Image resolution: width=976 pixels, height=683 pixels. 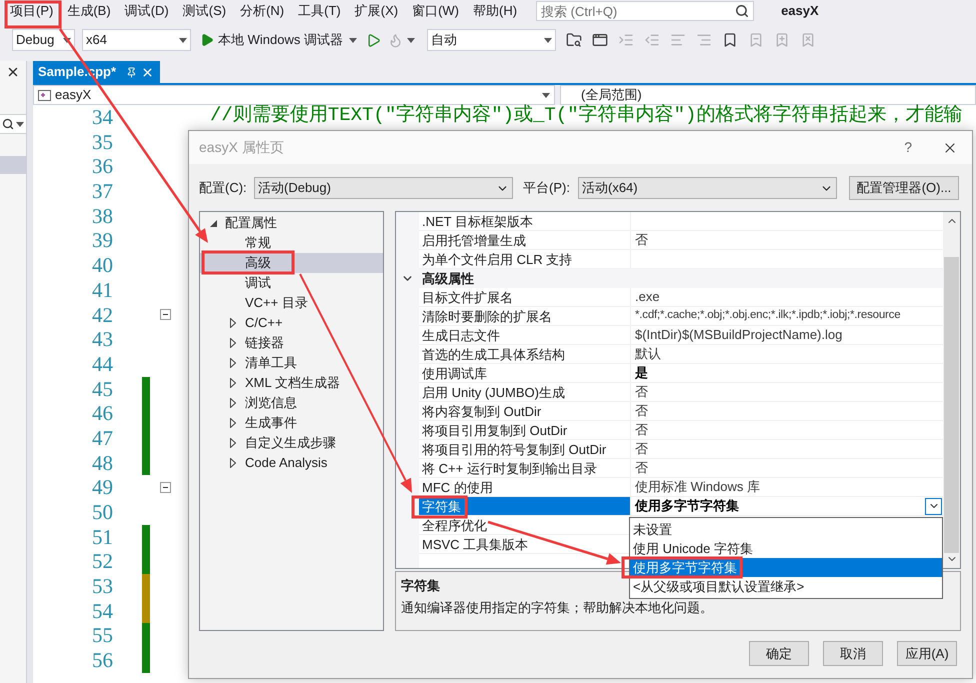 What do you see at coordinates (730, 40) in the screenshot?
I see `bookmark-icon` at bounding box center [730, 40].